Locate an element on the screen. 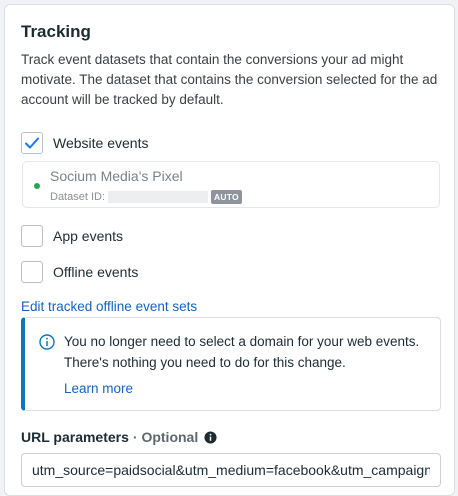  dataset-id-label: Dataset ID: is located at coordinates (78, 197).